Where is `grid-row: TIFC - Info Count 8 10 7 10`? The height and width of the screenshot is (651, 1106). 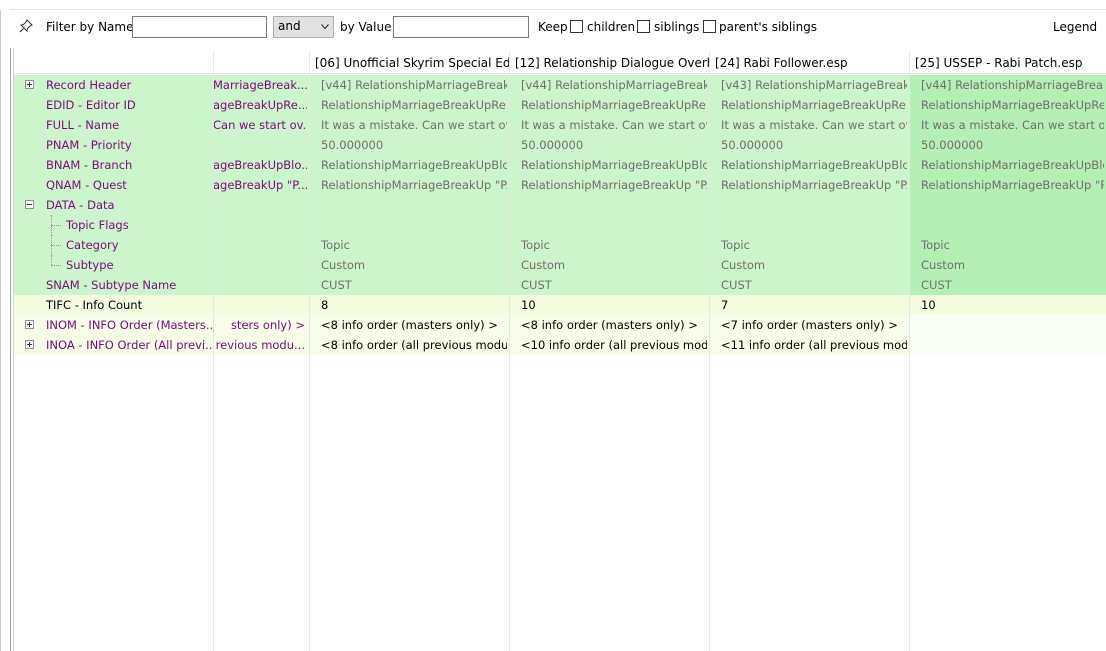
grid-row: TIFC - Info Count 8 10 7 10 is located at coordinates (560, 305).